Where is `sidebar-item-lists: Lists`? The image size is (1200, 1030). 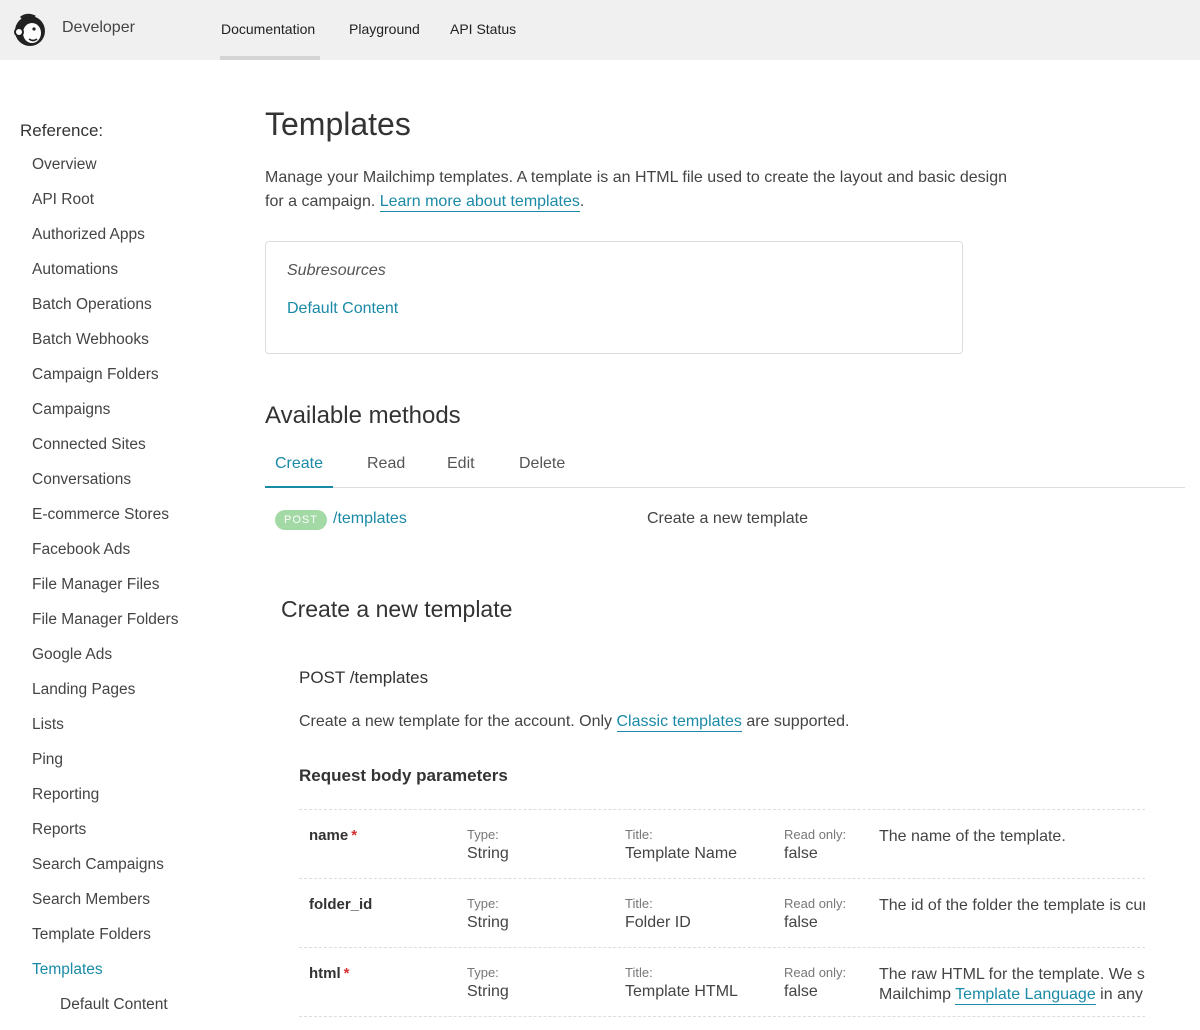 sidebar-item-lists: Lists is located at coordinates (105, 732).